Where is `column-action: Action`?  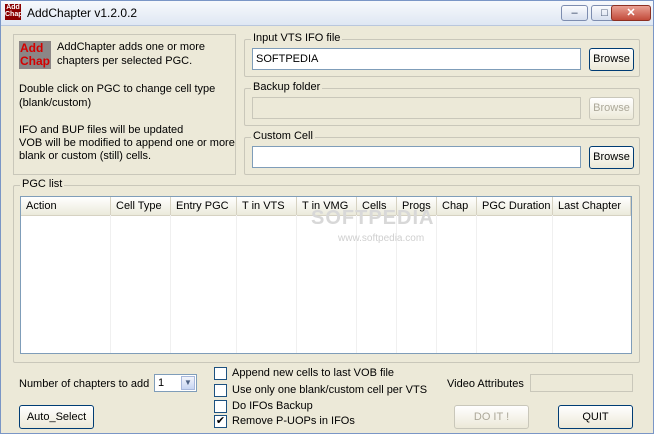 column-action: Action is located at coordinates (66, 206).